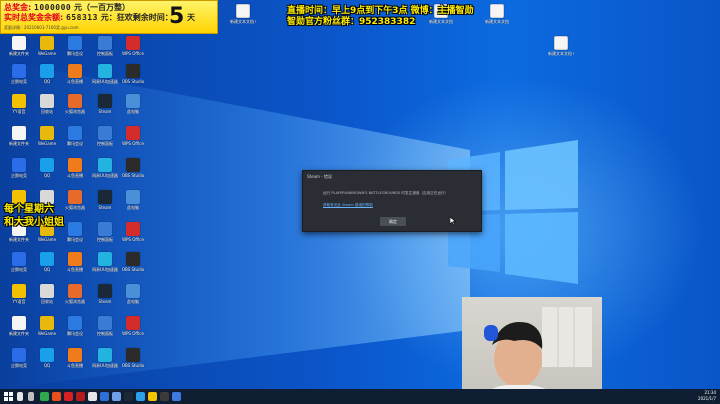 The height and width of the screenshot is (404, 720). I want to click on file-icon-3: 新建文本文档, so click(497, 14).